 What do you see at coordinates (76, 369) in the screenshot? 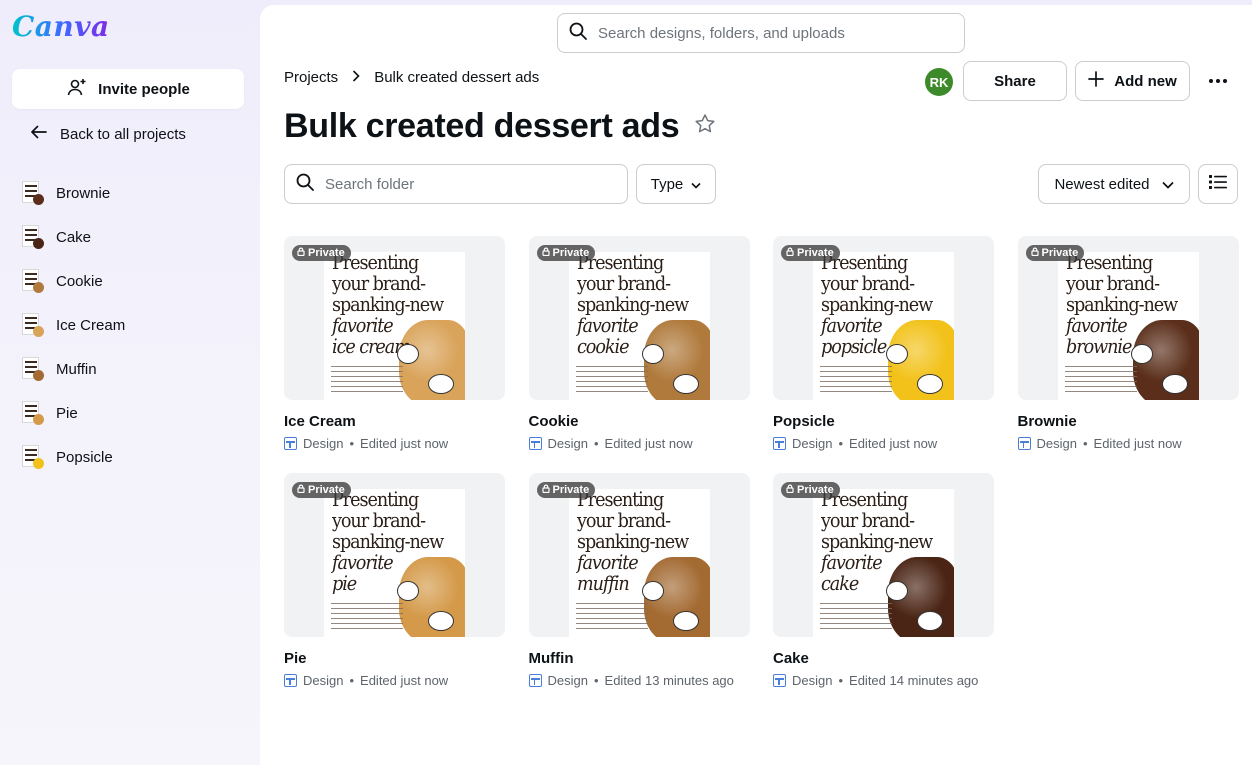
I see `sidebar-item-label: Muffin` at bounding box center [76, 369].